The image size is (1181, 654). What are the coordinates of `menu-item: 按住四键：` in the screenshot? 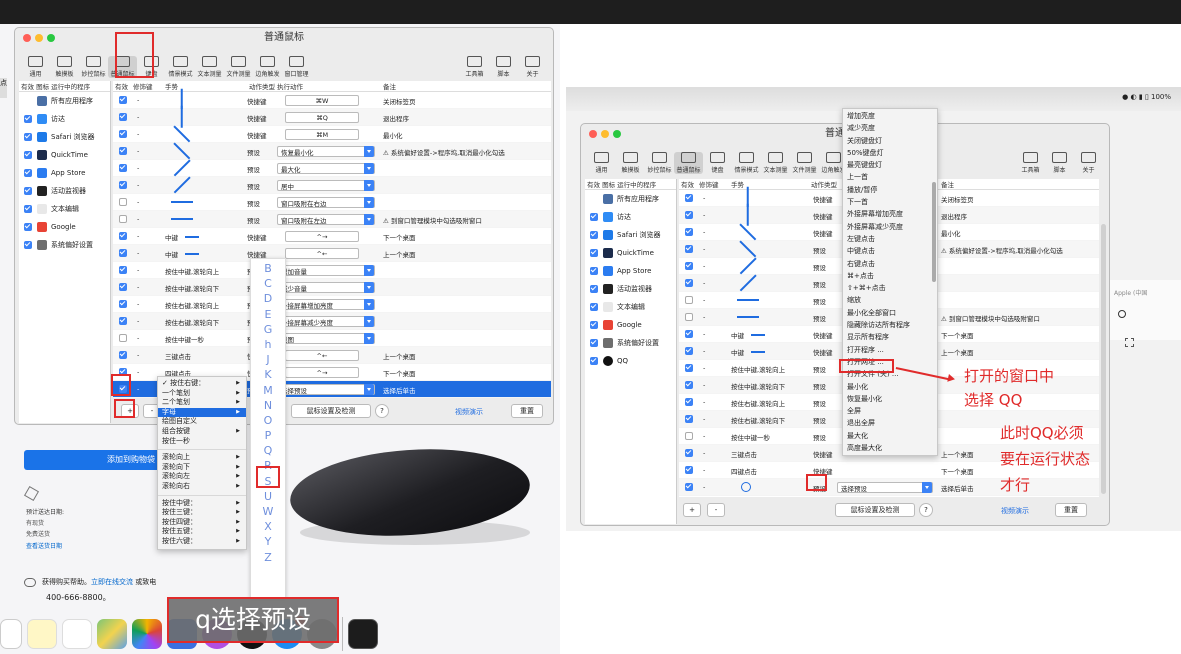 It's located at (202, 523).